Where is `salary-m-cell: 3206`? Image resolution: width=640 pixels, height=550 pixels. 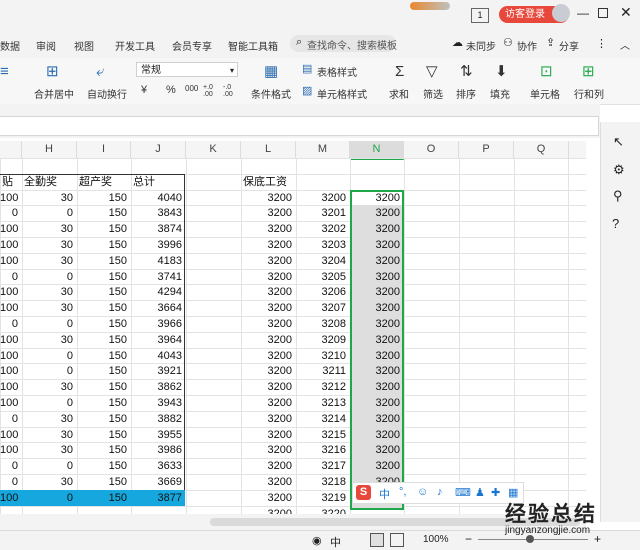 salary-m-cell: 3206 is located at coordinates (323, 292).